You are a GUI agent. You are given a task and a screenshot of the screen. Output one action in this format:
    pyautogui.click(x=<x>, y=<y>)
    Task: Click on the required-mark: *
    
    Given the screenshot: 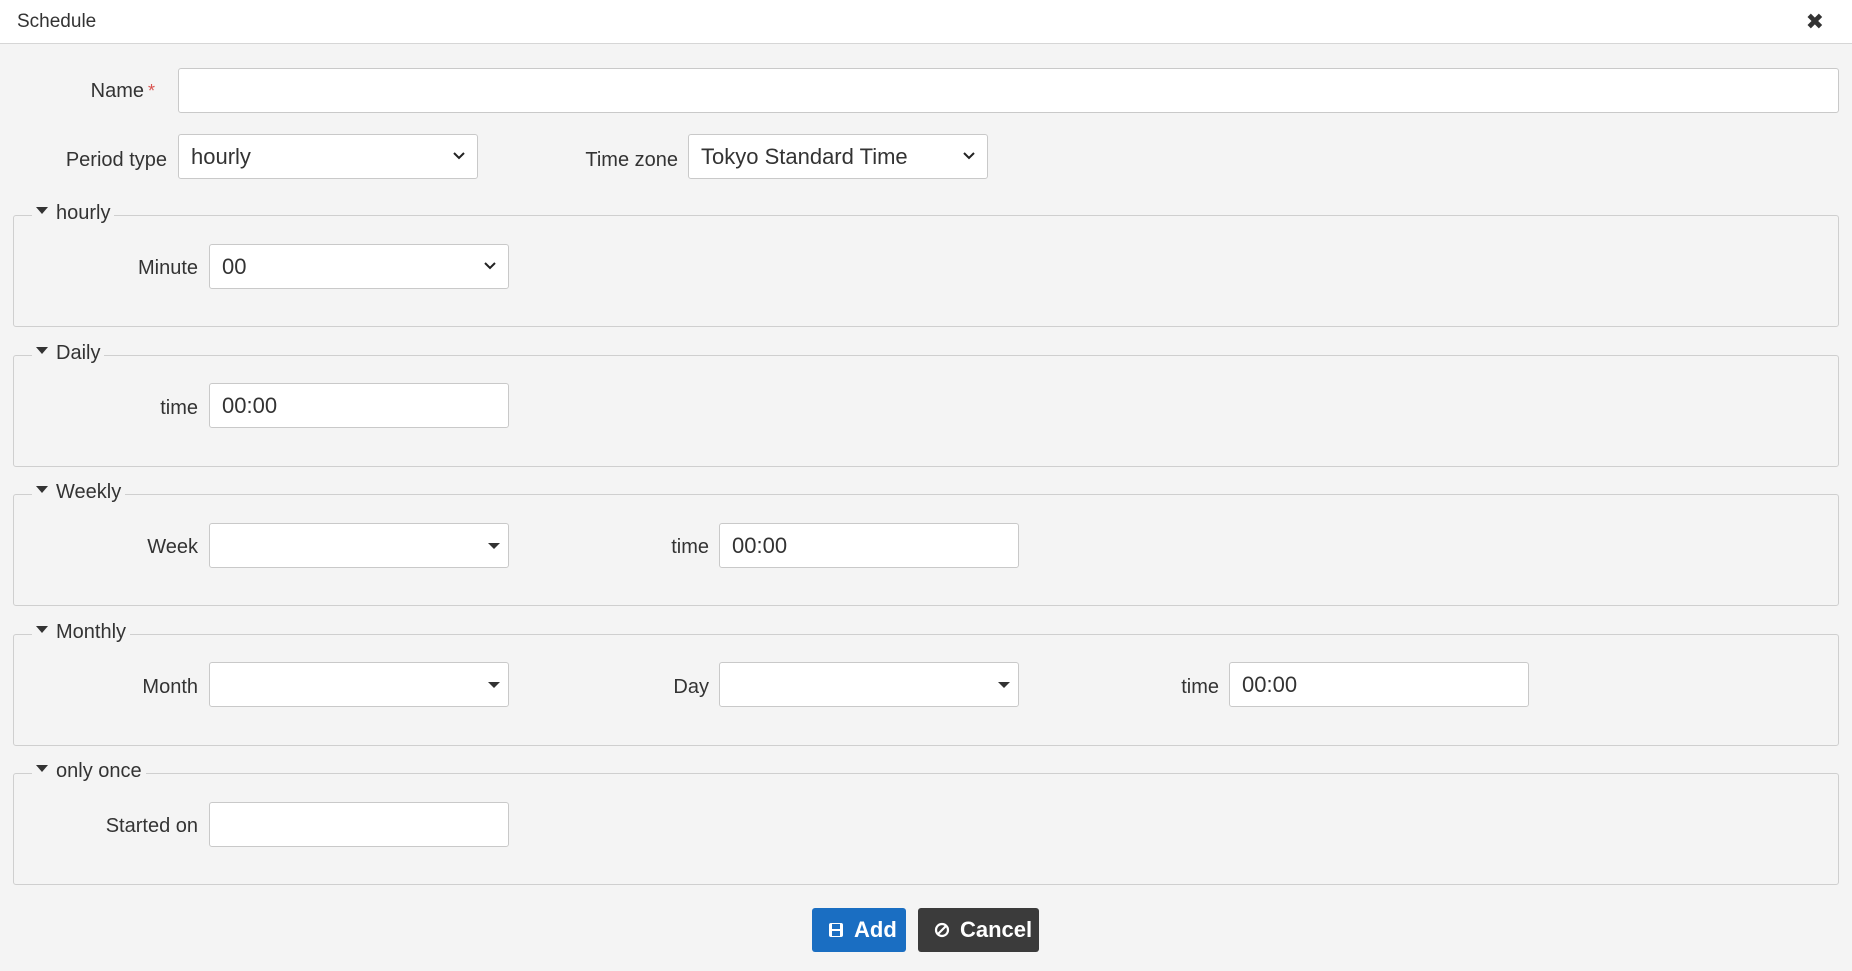 What is the action you would take?
    pyautogui.click(x=151, y=91)
    